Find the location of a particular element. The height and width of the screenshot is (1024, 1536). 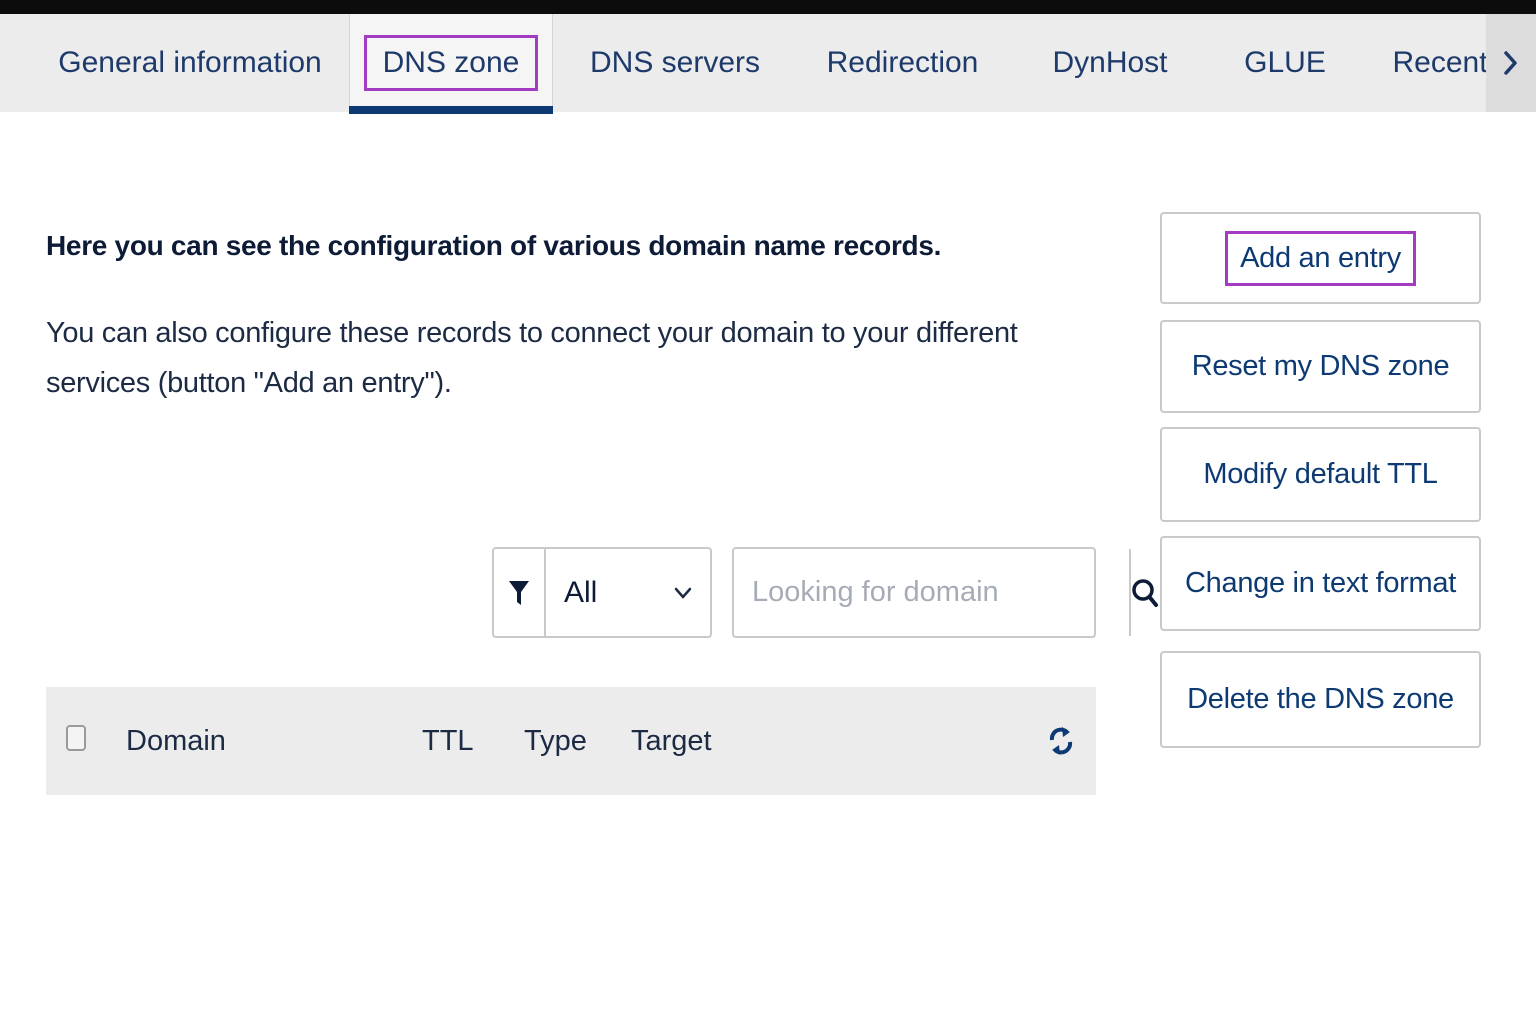

tabs-scroll-right-button is located at coordinates (1511, 63).